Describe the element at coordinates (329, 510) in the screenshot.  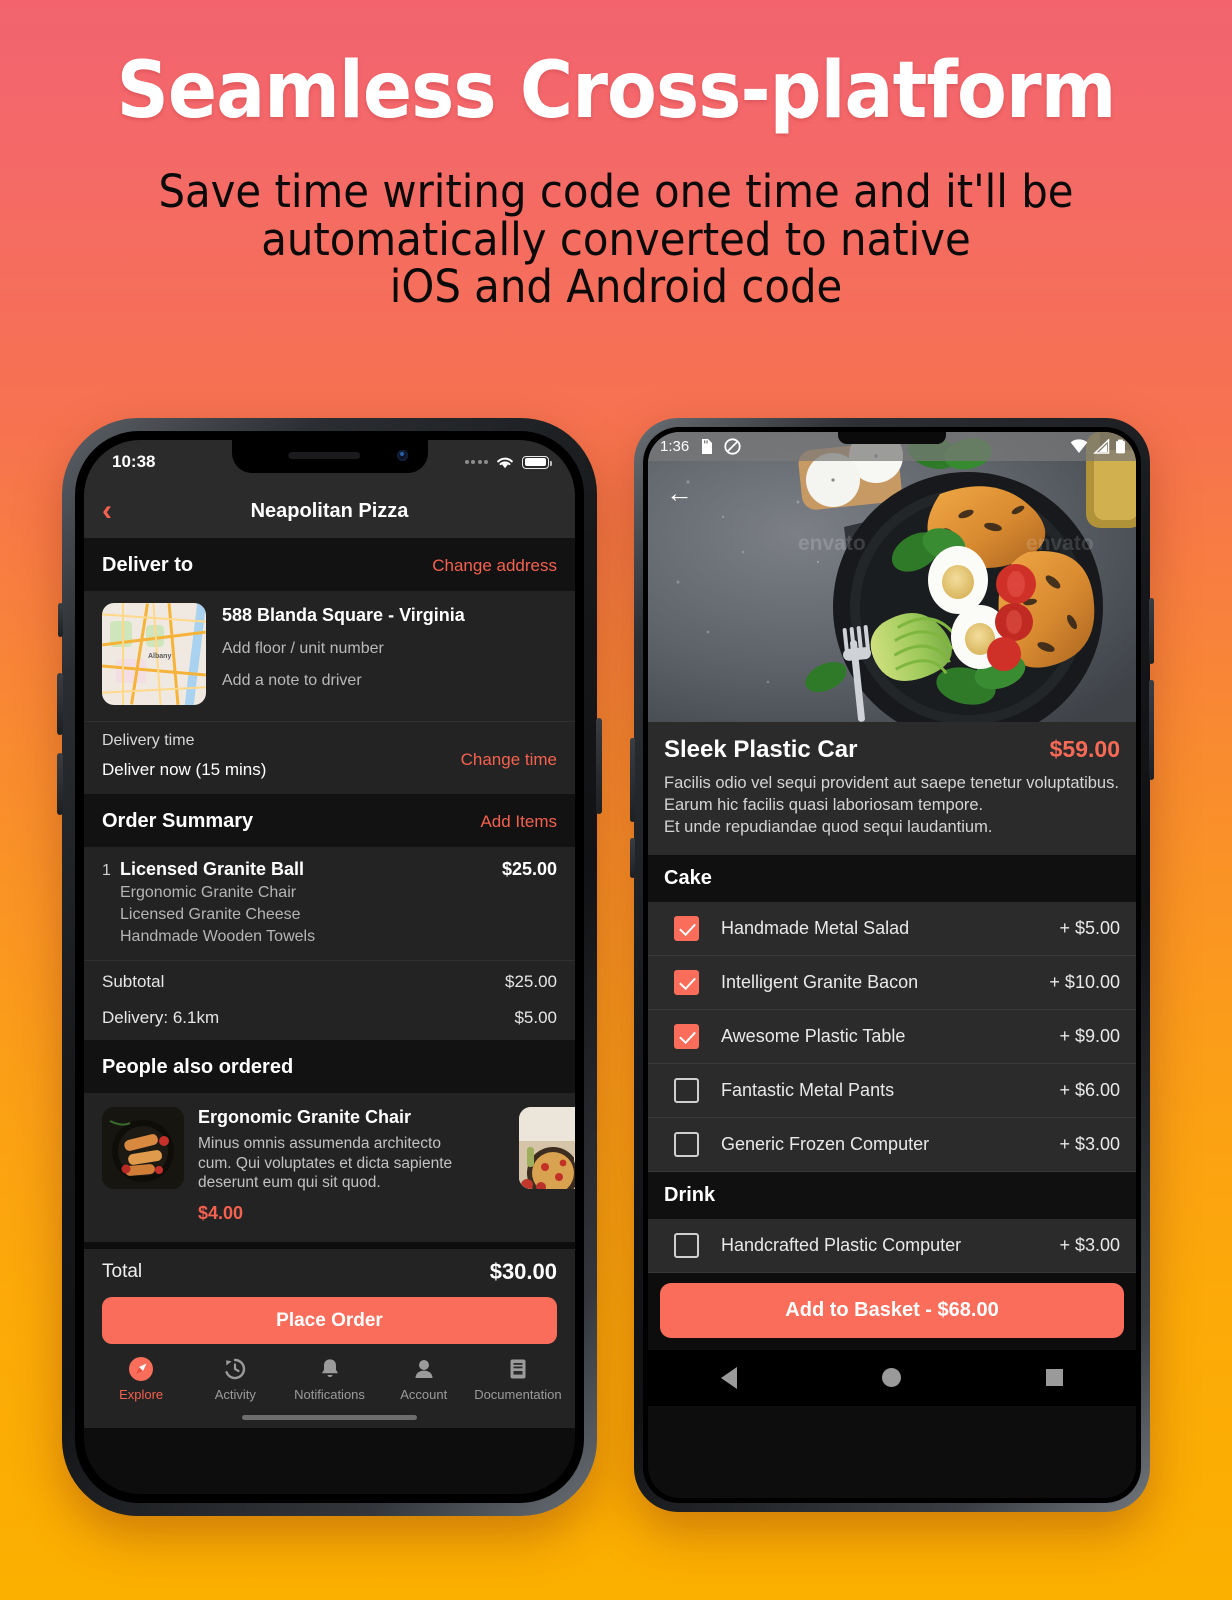
I see `nav-title: Neapolitan Pizza` at that location.